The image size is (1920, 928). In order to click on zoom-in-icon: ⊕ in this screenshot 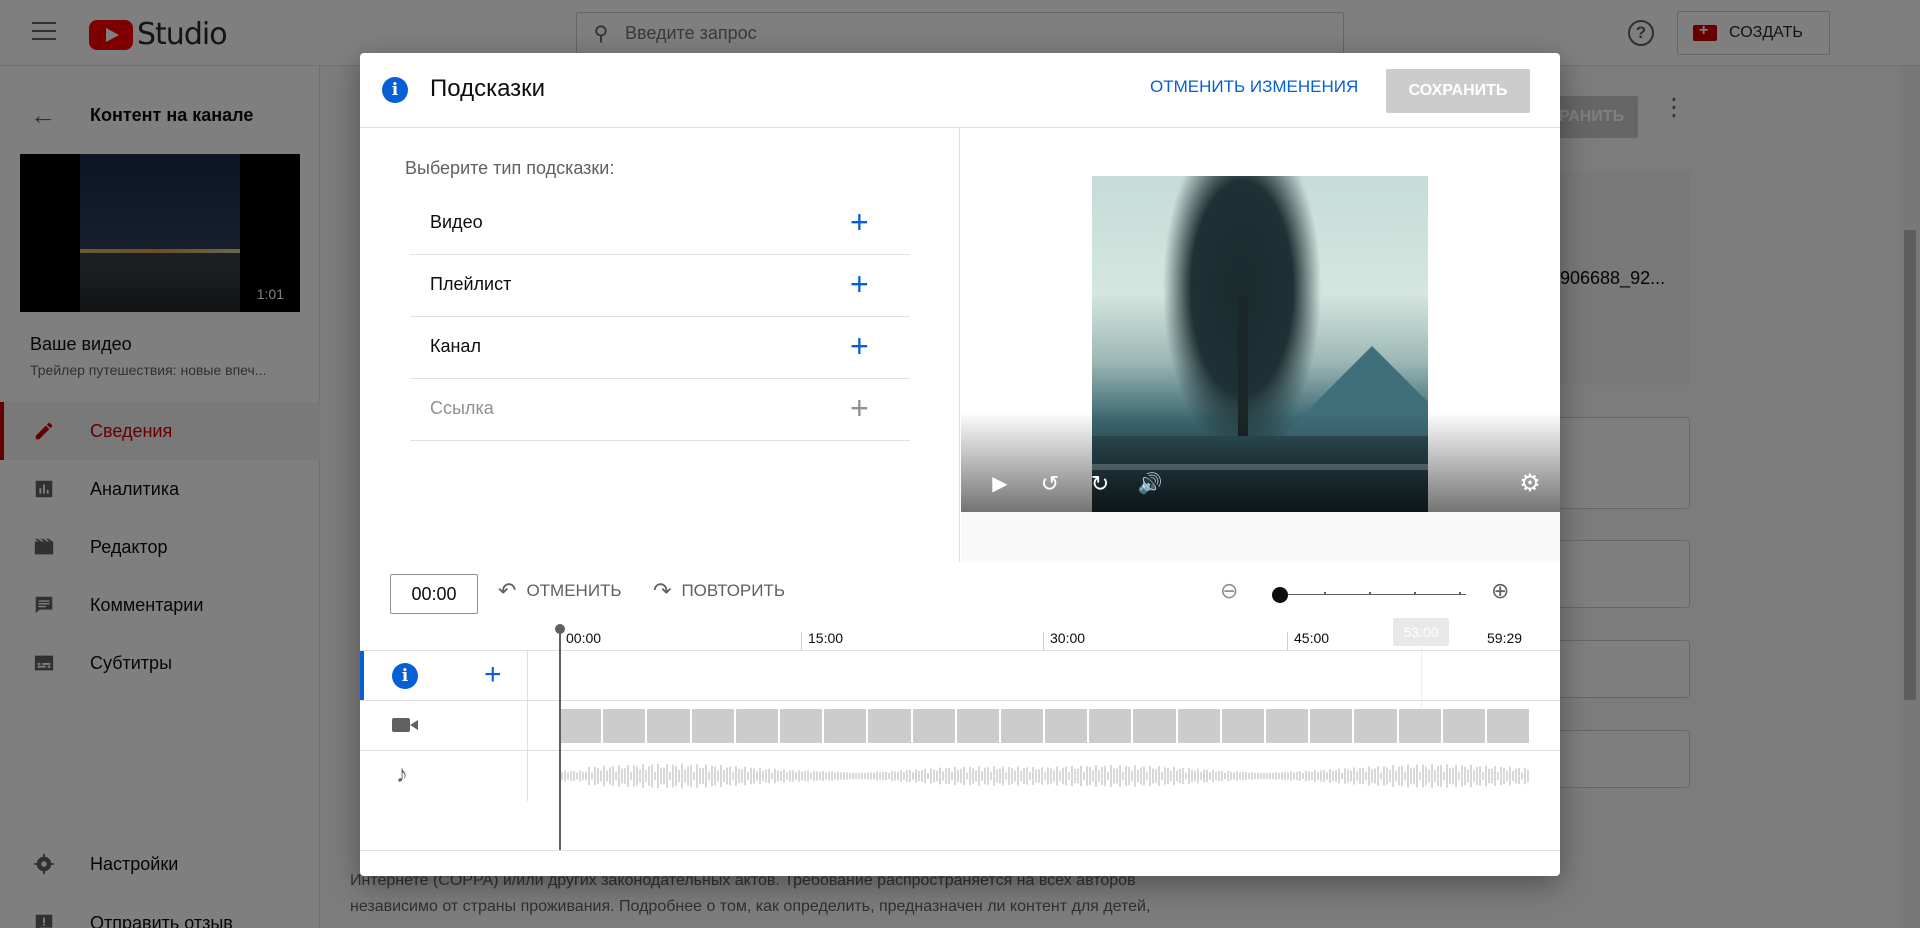, I will do `click(1500, 591)`.